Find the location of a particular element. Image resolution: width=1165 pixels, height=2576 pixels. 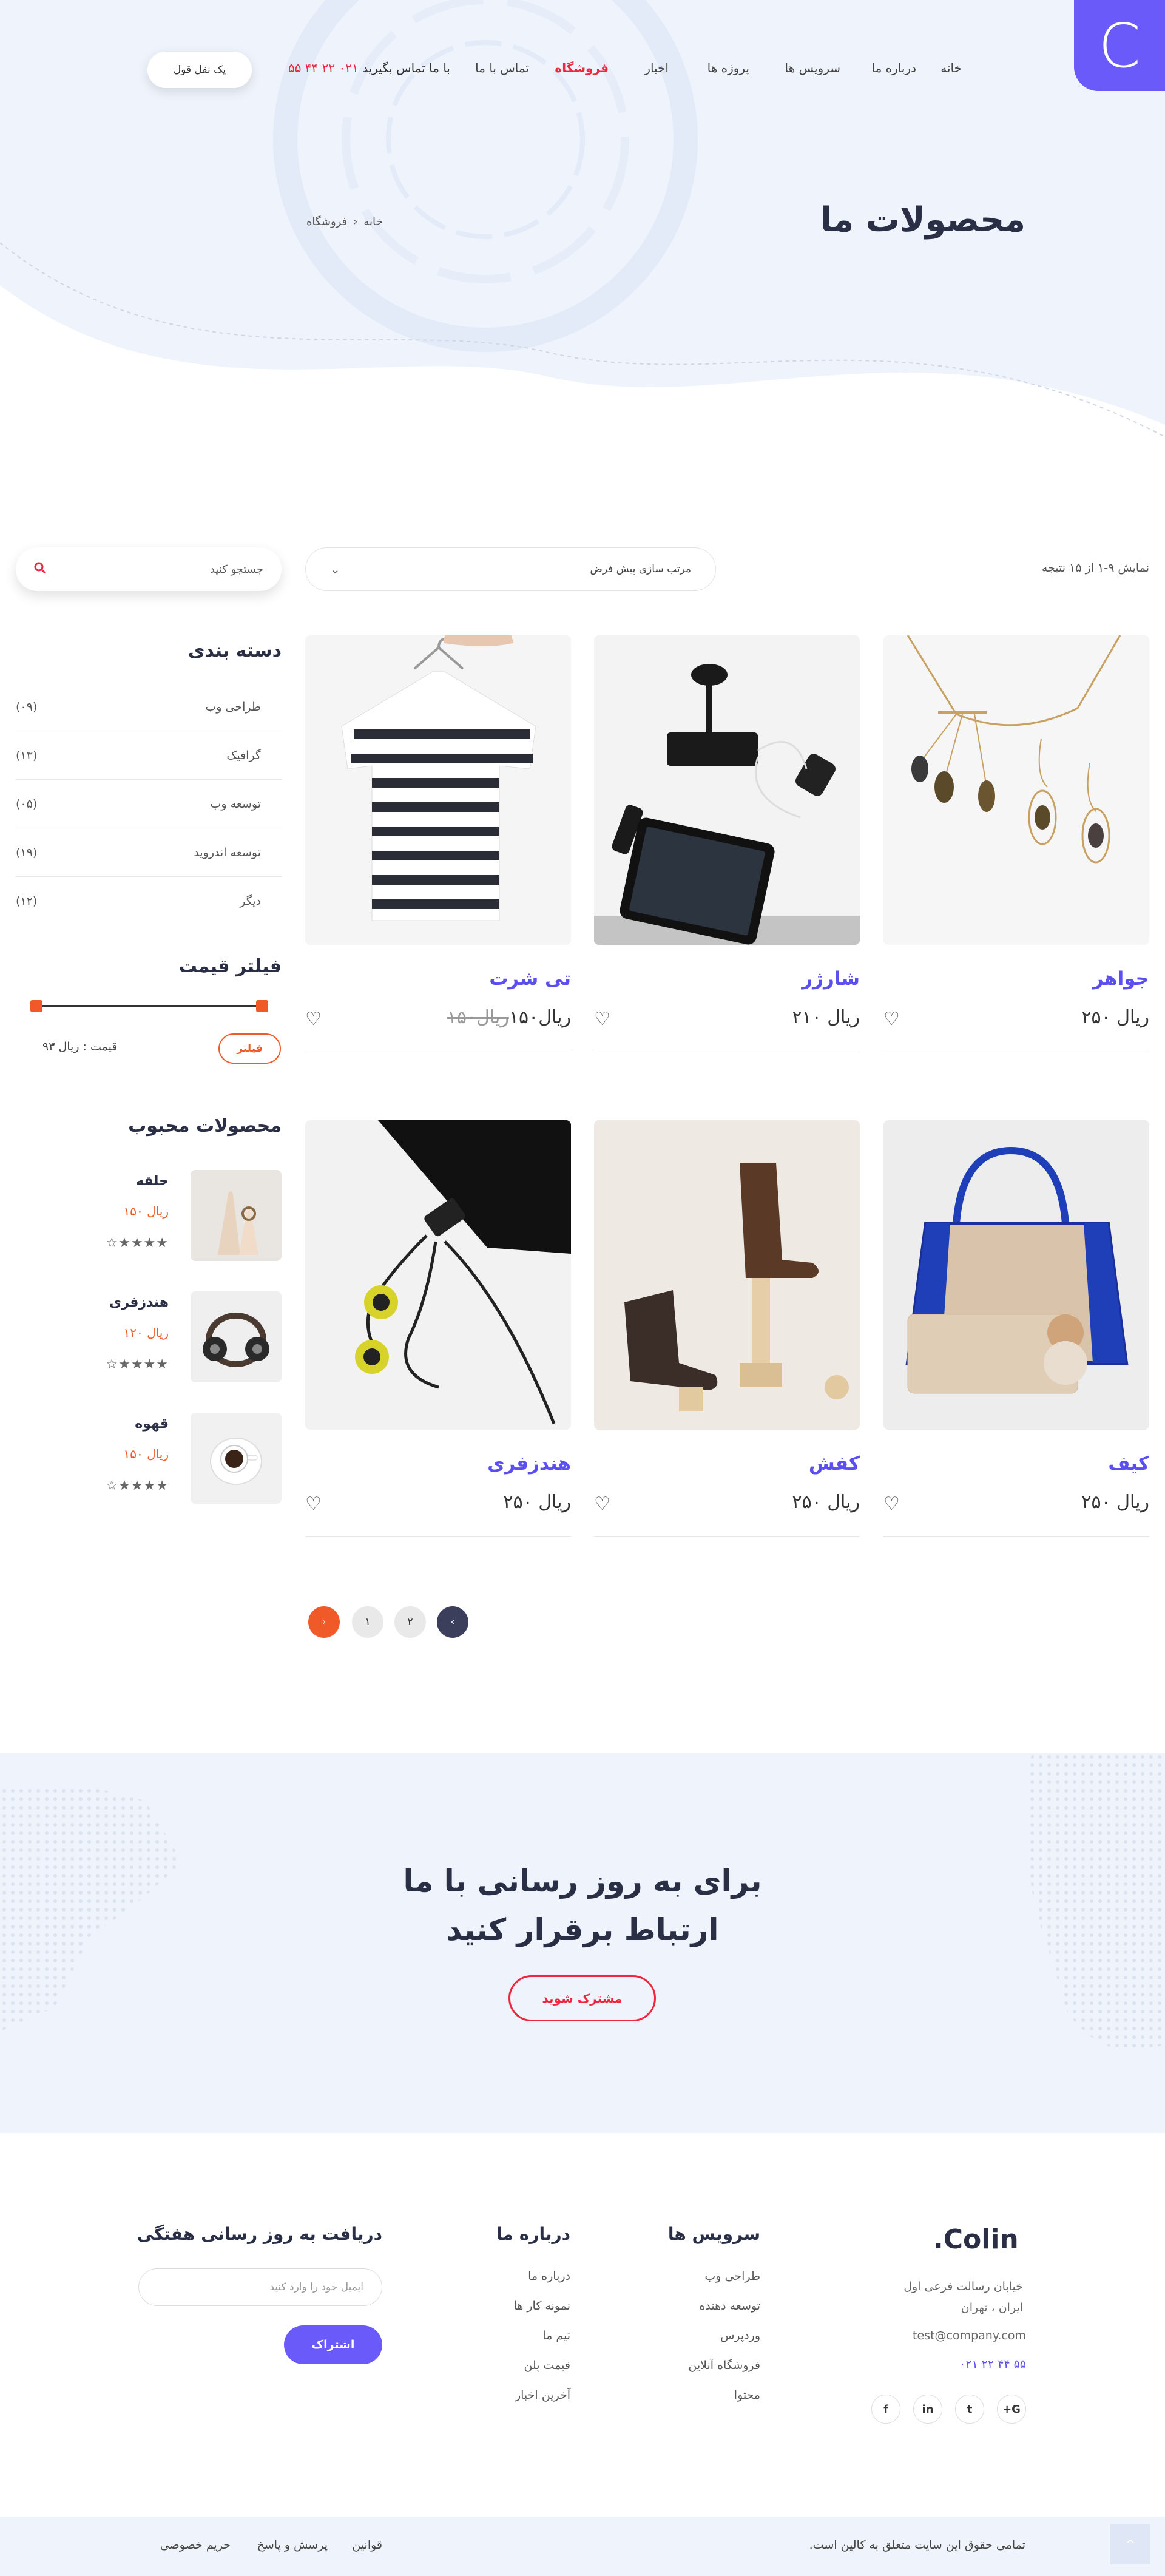

category-item: طراحی وب (۰۹) is located at coordinates (149, 707).